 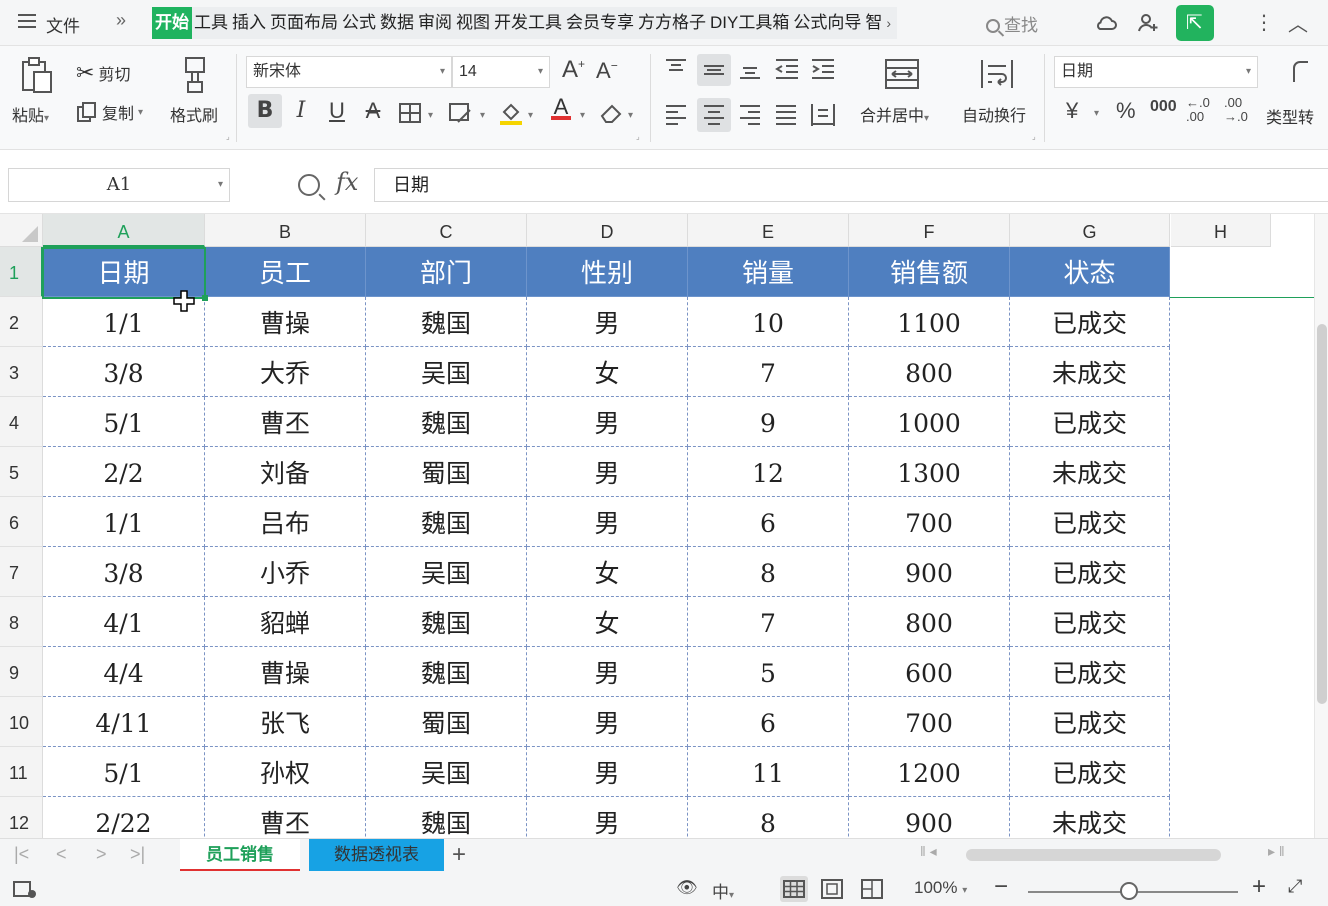 I want to click on scroll-left-icon: ‖ ◂, so click(x=928, y=851).